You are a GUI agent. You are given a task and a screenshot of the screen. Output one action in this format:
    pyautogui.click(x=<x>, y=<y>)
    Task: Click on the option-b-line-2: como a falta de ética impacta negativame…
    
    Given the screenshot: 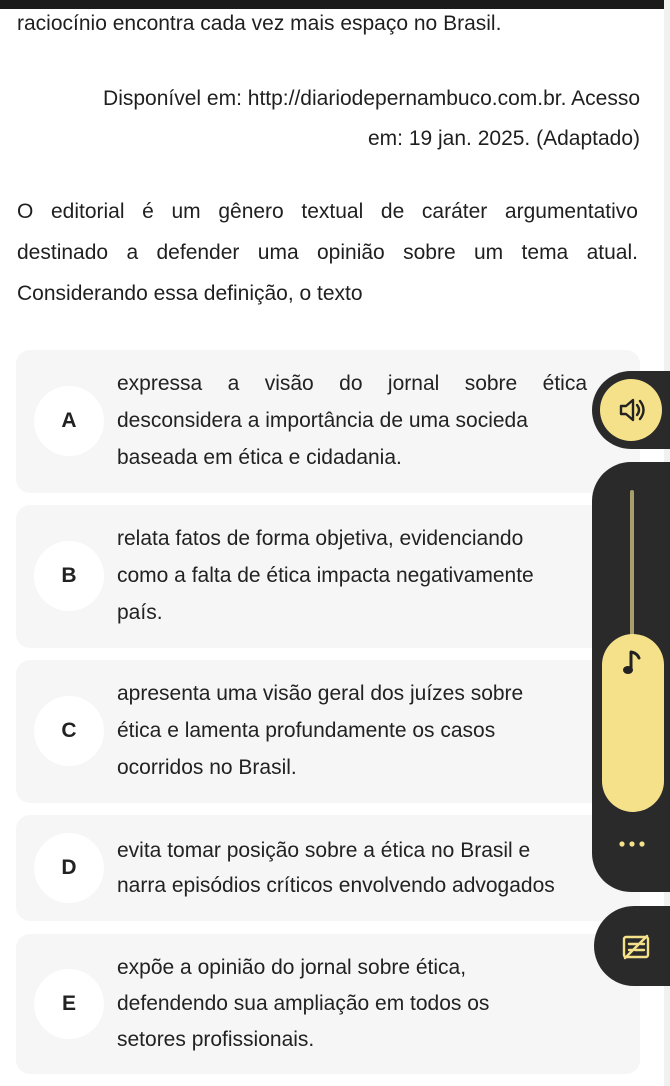 What is the action you would take?
    pyautogui.click(x=325, y=575)
    